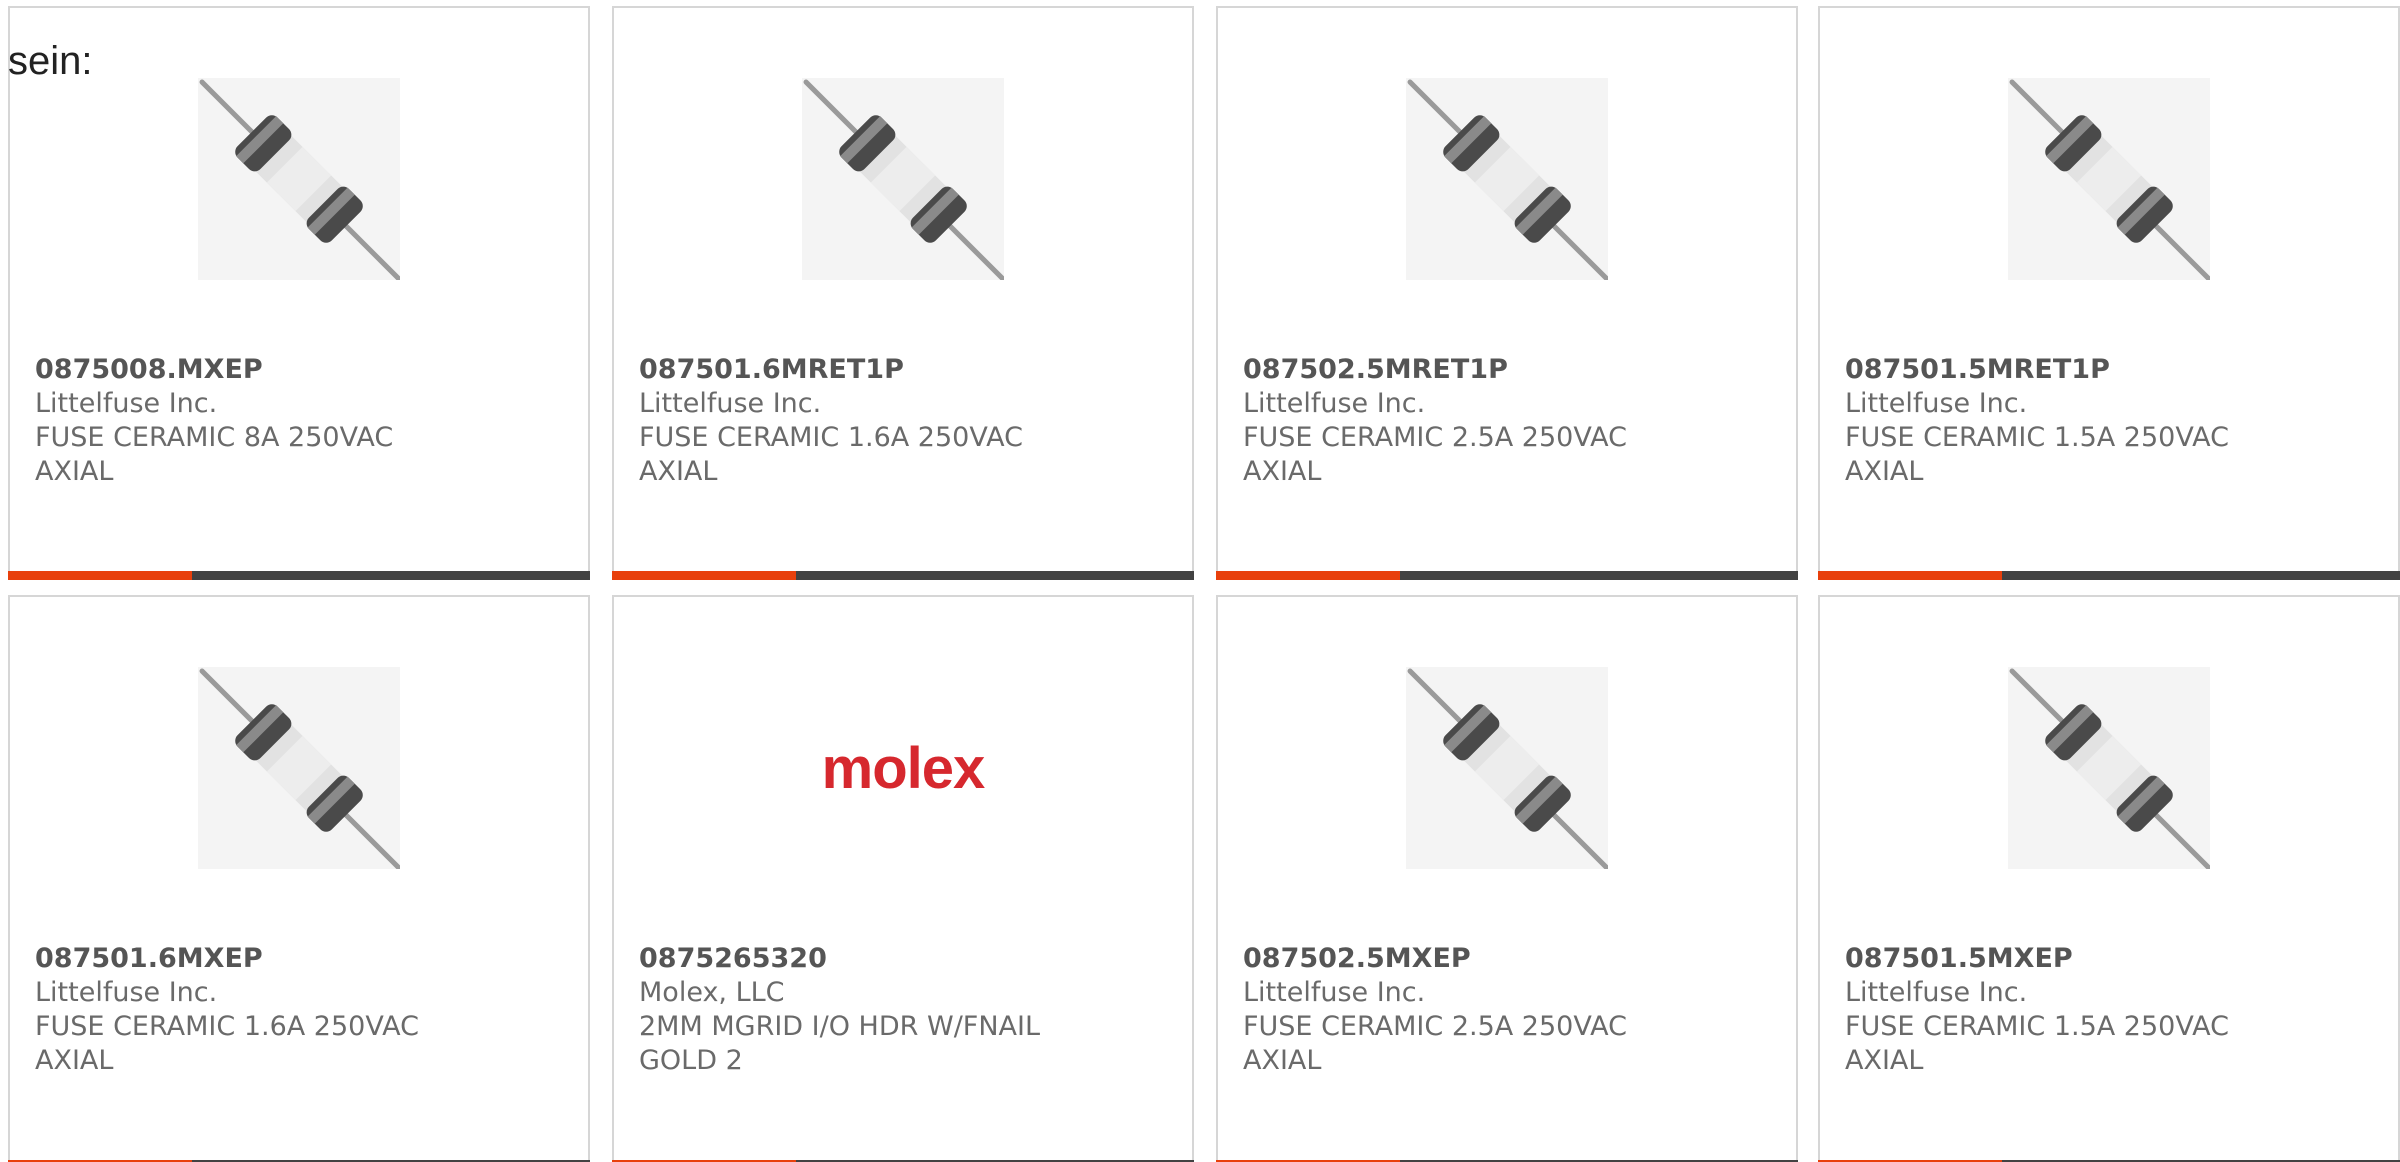 The width and height of the screenshot is (2400, 1162). I want to click on molex-logo: molex, so click(903, 768).